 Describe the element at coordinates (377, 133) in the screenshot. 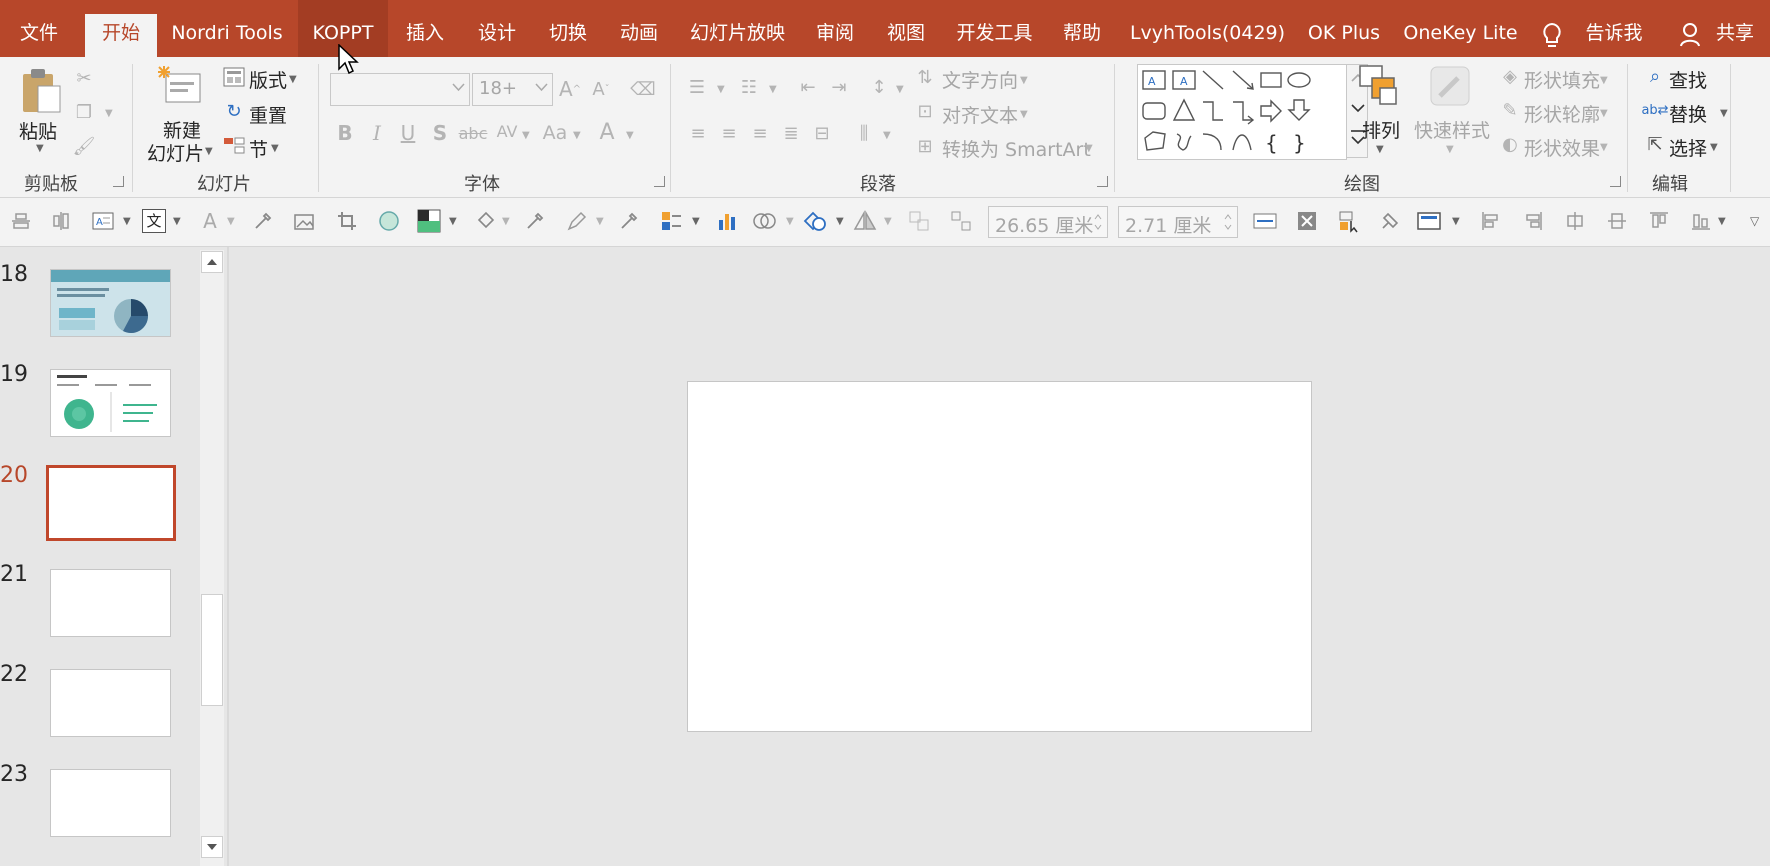

I see `italic-icon: I` at that location.